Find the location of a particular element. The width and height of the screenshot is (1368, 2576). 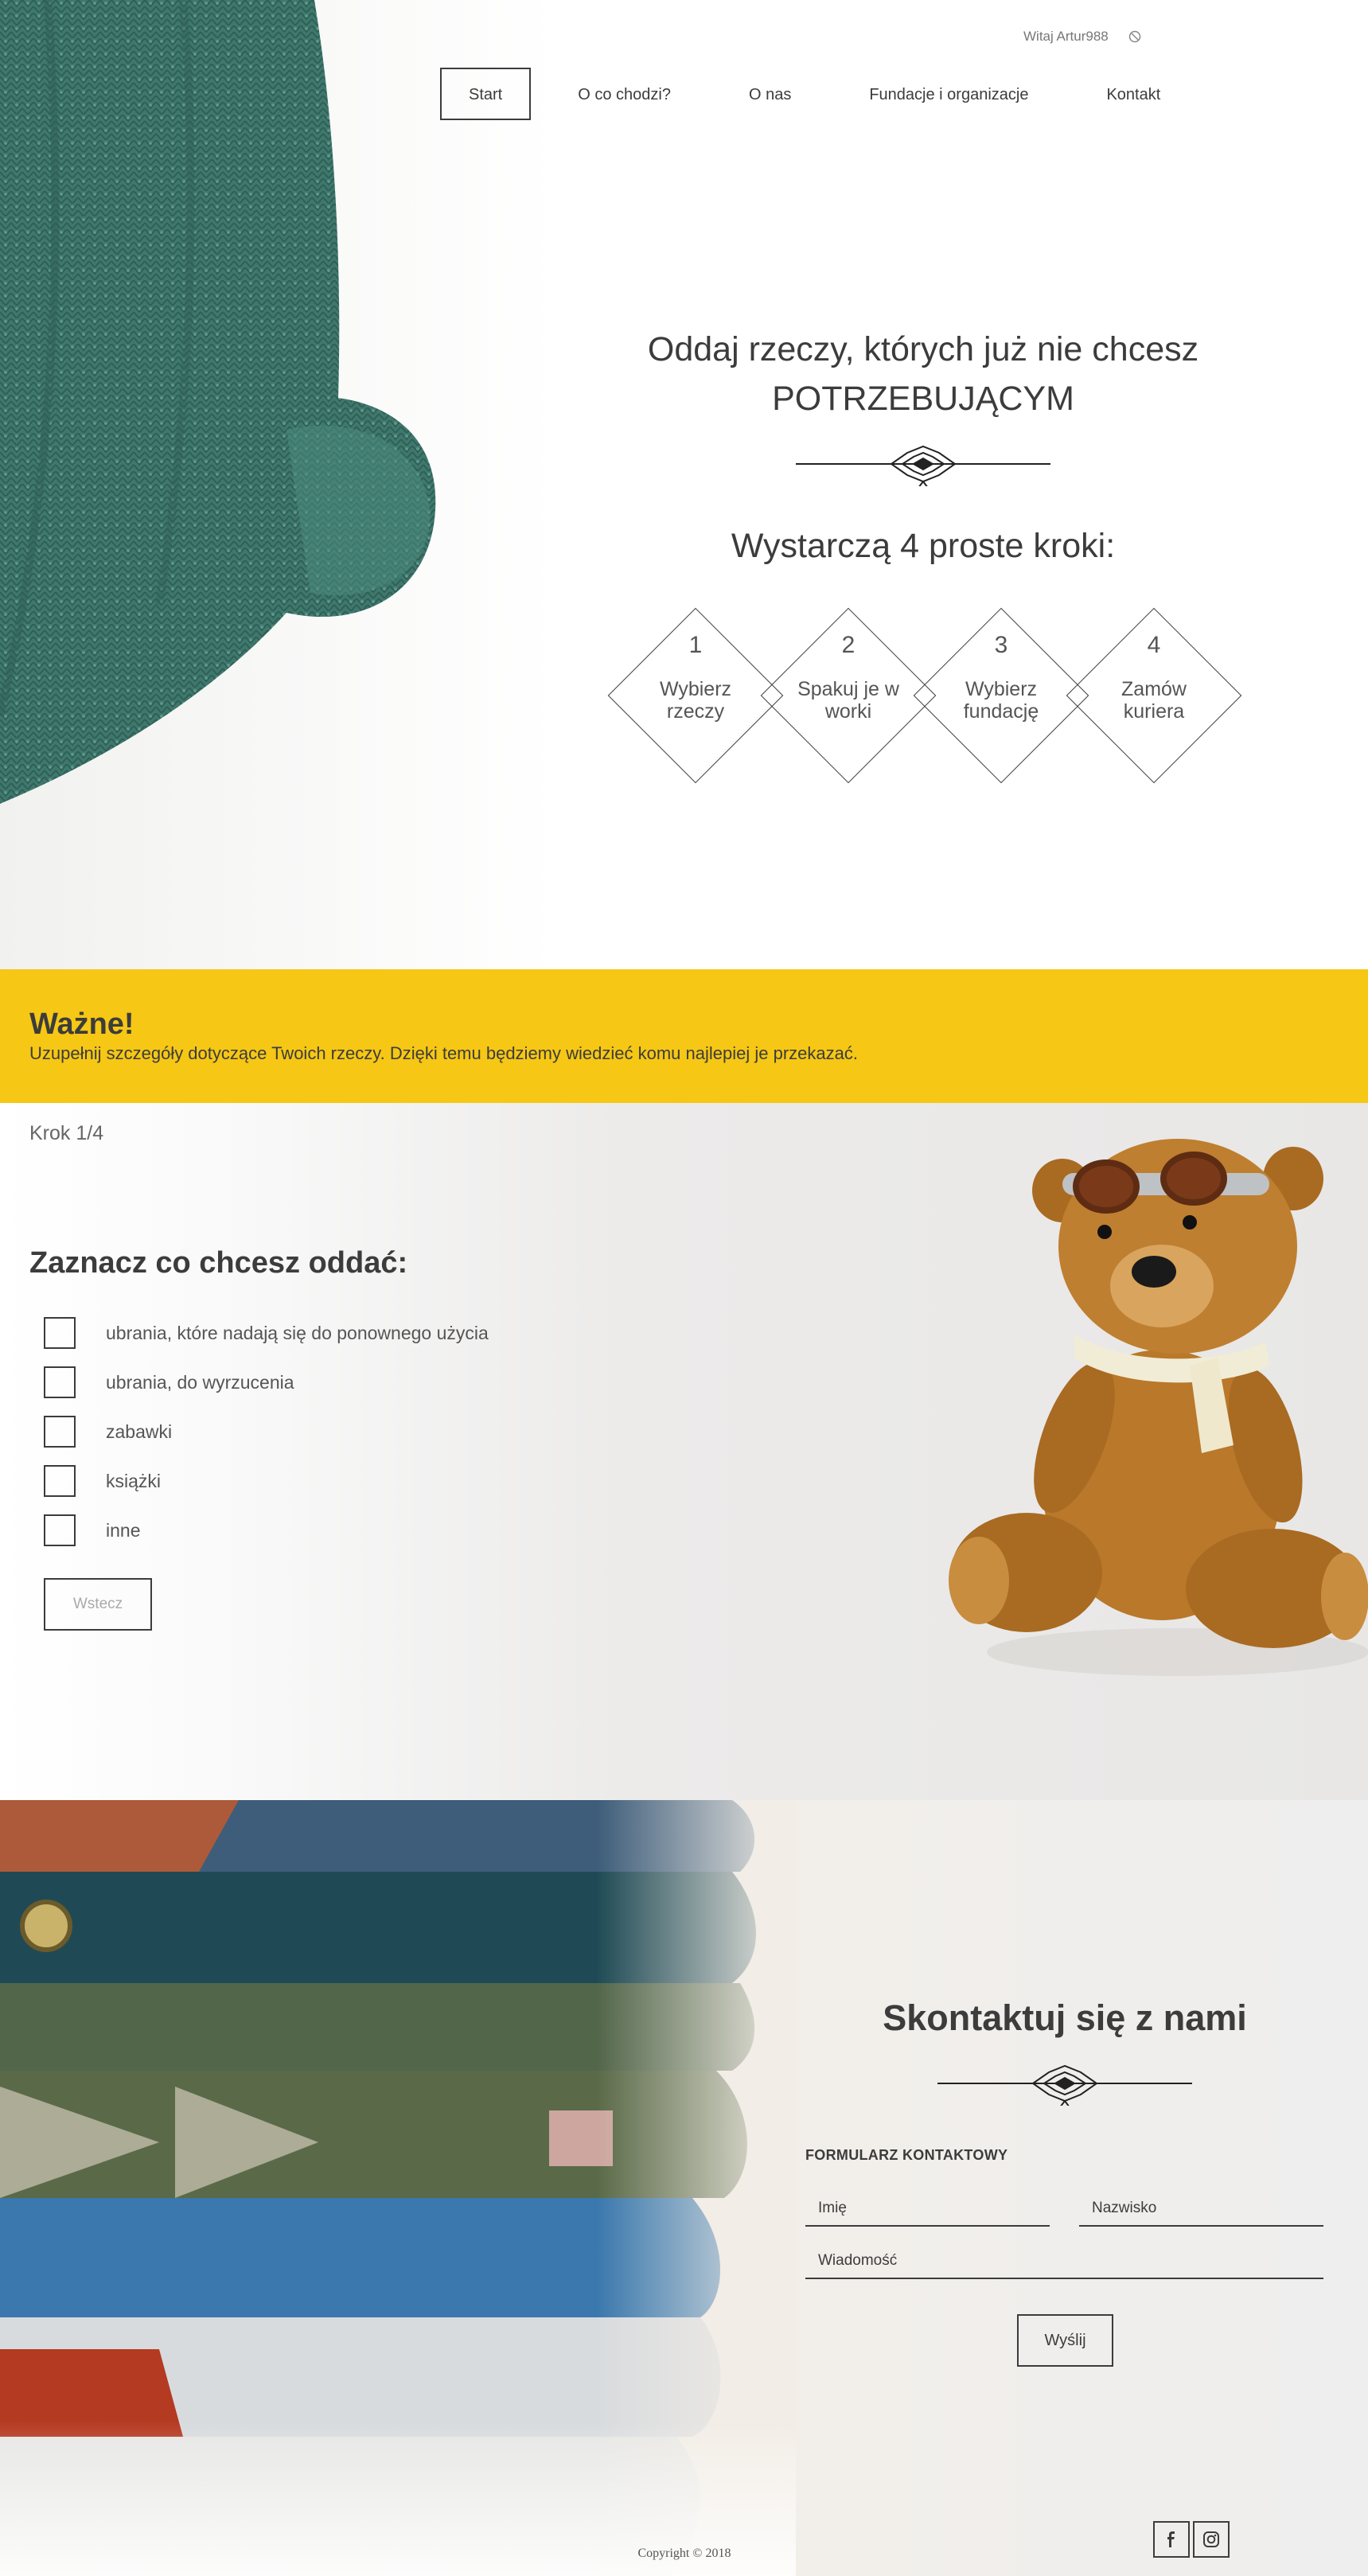

nav-foundations: Fundacje i organizacje is located at coordinates (948, 94).